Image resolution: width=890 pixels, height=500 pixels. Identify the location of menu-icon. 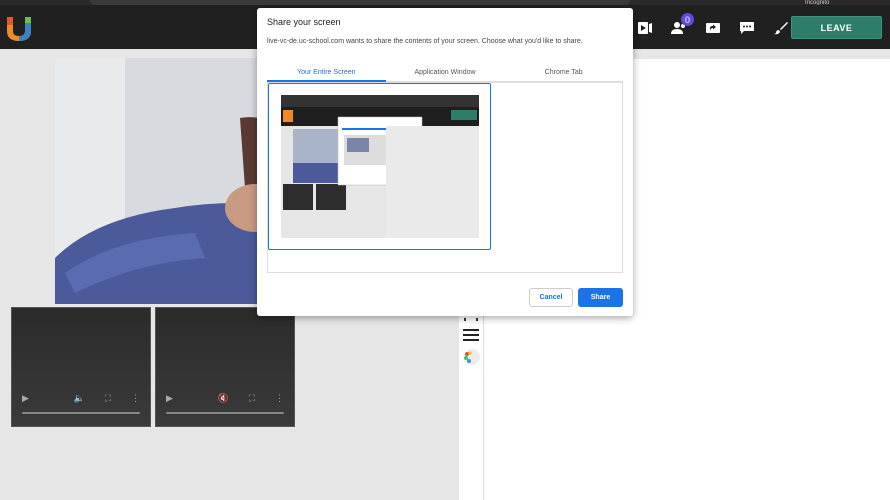
(471, 335).